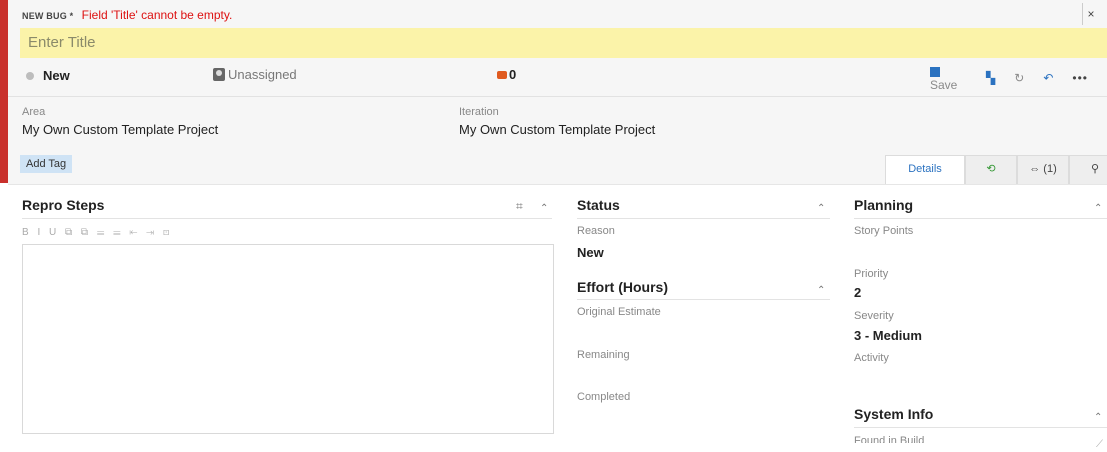 This screenshot has height=452, width=1107. I want to click on form-tabs: Details ⟲ ⇔ (1) ⚲, so click(996, 169).